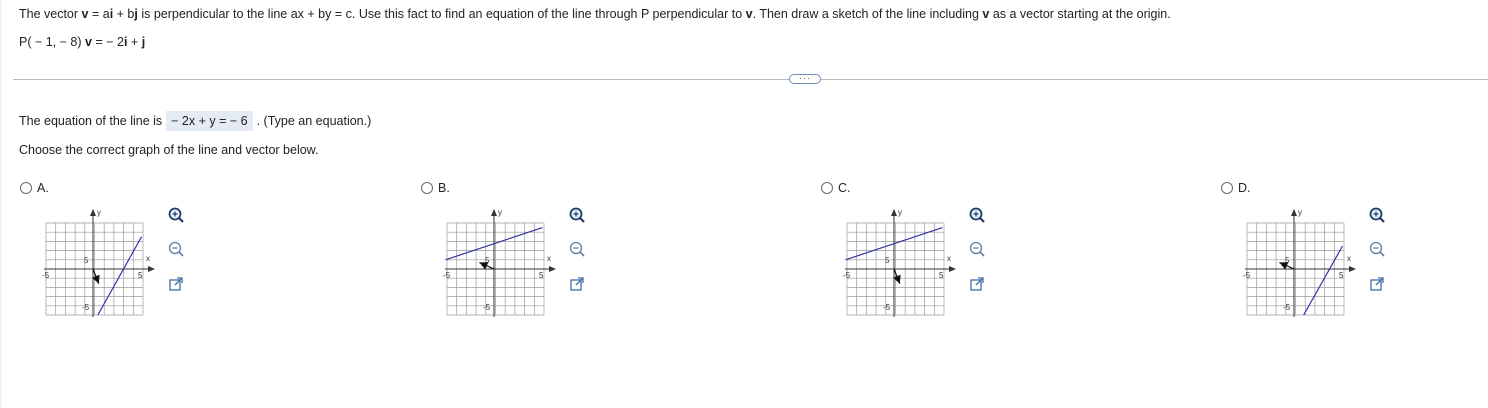 The height and width of the screenshot is (408, 1488). Describe the element at coordinates (1080, 14) in the screenshot. I see `question-part: as a vector starting at the origin.` at that location.